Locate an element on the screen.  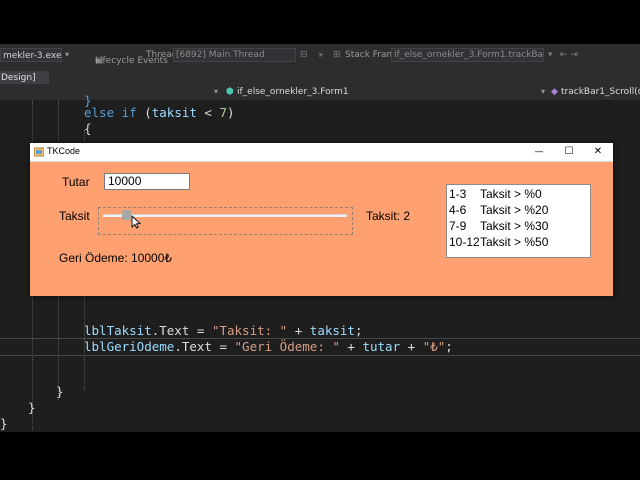
taksit-value-label: Taksit: 2 is located at coordinates (388, 216).